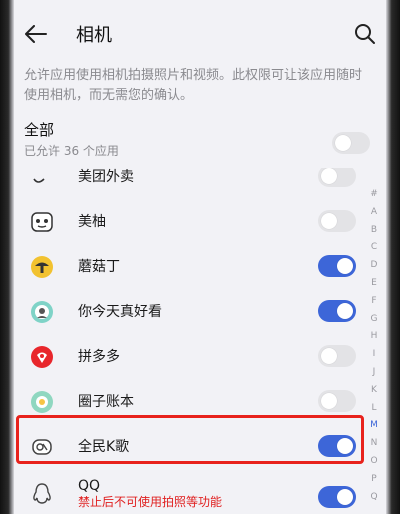  I want to click on index-letter: C, so click(374, 248).